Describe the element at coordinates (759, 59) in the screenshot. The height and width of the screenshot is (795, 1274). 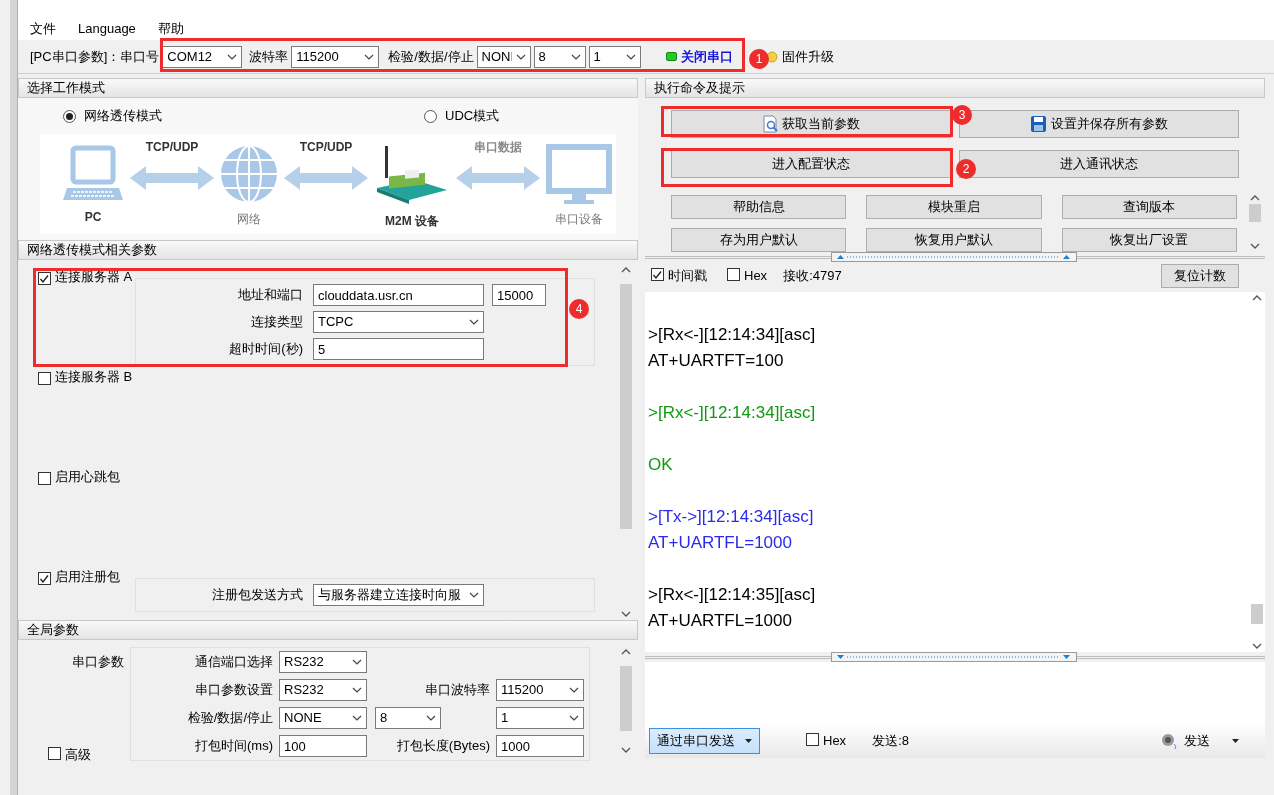
I see `annotation-number: 1` at that location.